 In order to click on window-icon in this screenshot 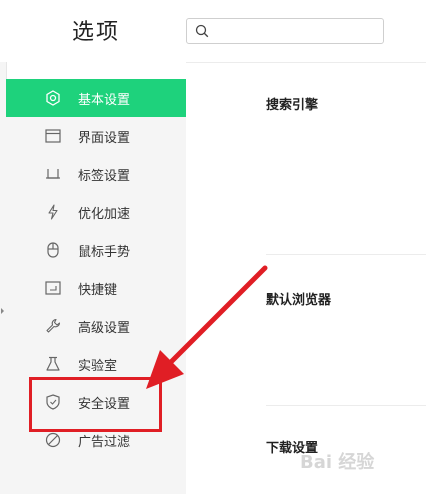, I will do `click(53, 136)`.